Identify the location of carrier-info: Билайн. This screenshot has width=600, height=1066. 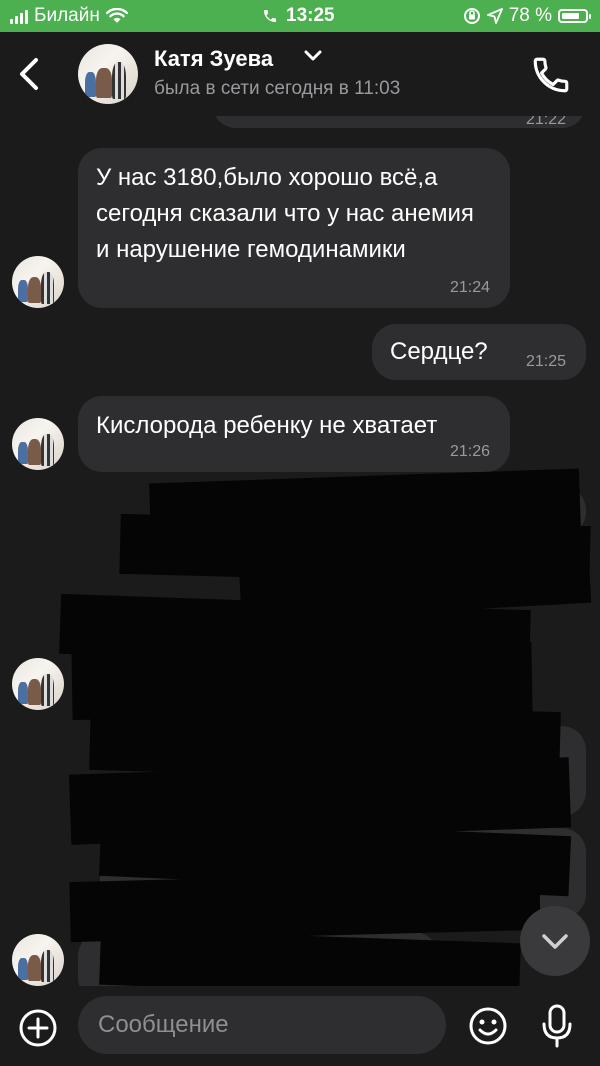
(69, 16).